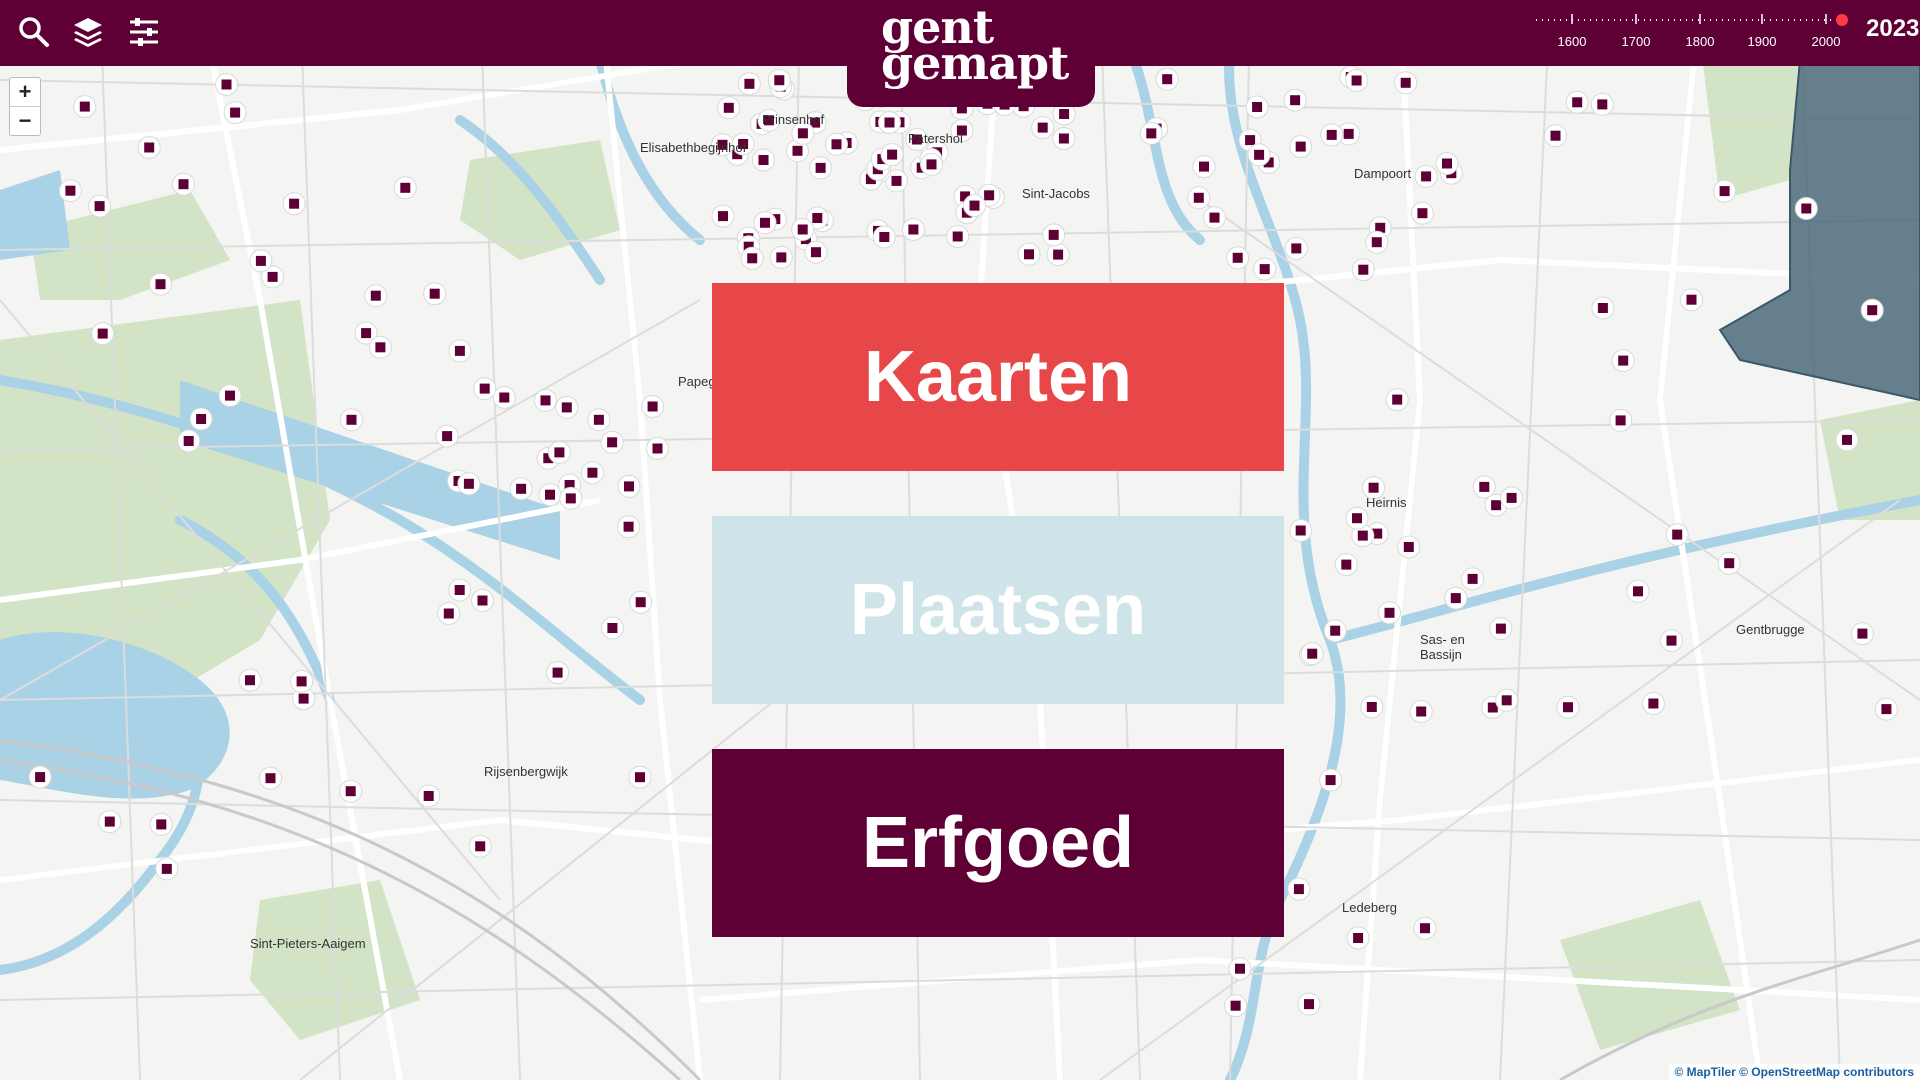 The image size is (1920, 1080). What do you see at coordinates (1695, 32) in the screenshot?
I see `timeline-slider: 1600 1700 1800 1900 2000` at bounding box center [1695, 32].